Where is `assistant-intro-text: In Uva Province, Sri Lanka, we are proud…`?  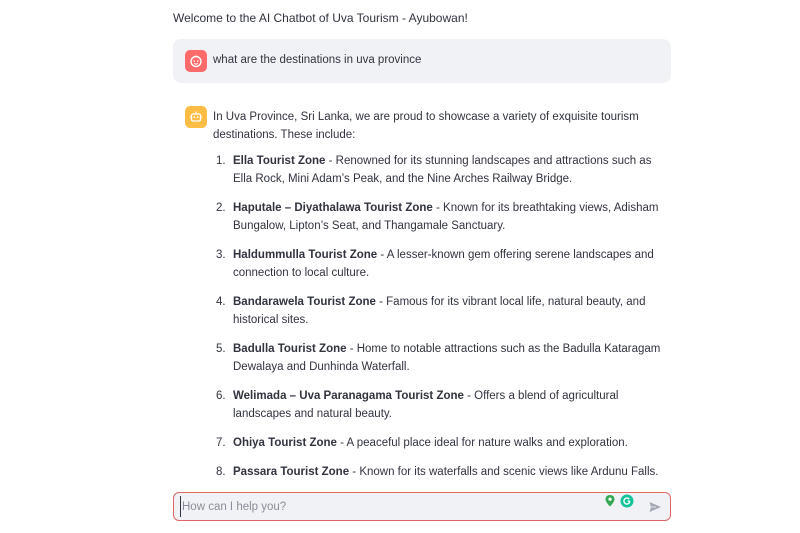 assistant-intro-text: In Uva Province, Sri Lanka, we are proud… is located at coordinates (426, 126).